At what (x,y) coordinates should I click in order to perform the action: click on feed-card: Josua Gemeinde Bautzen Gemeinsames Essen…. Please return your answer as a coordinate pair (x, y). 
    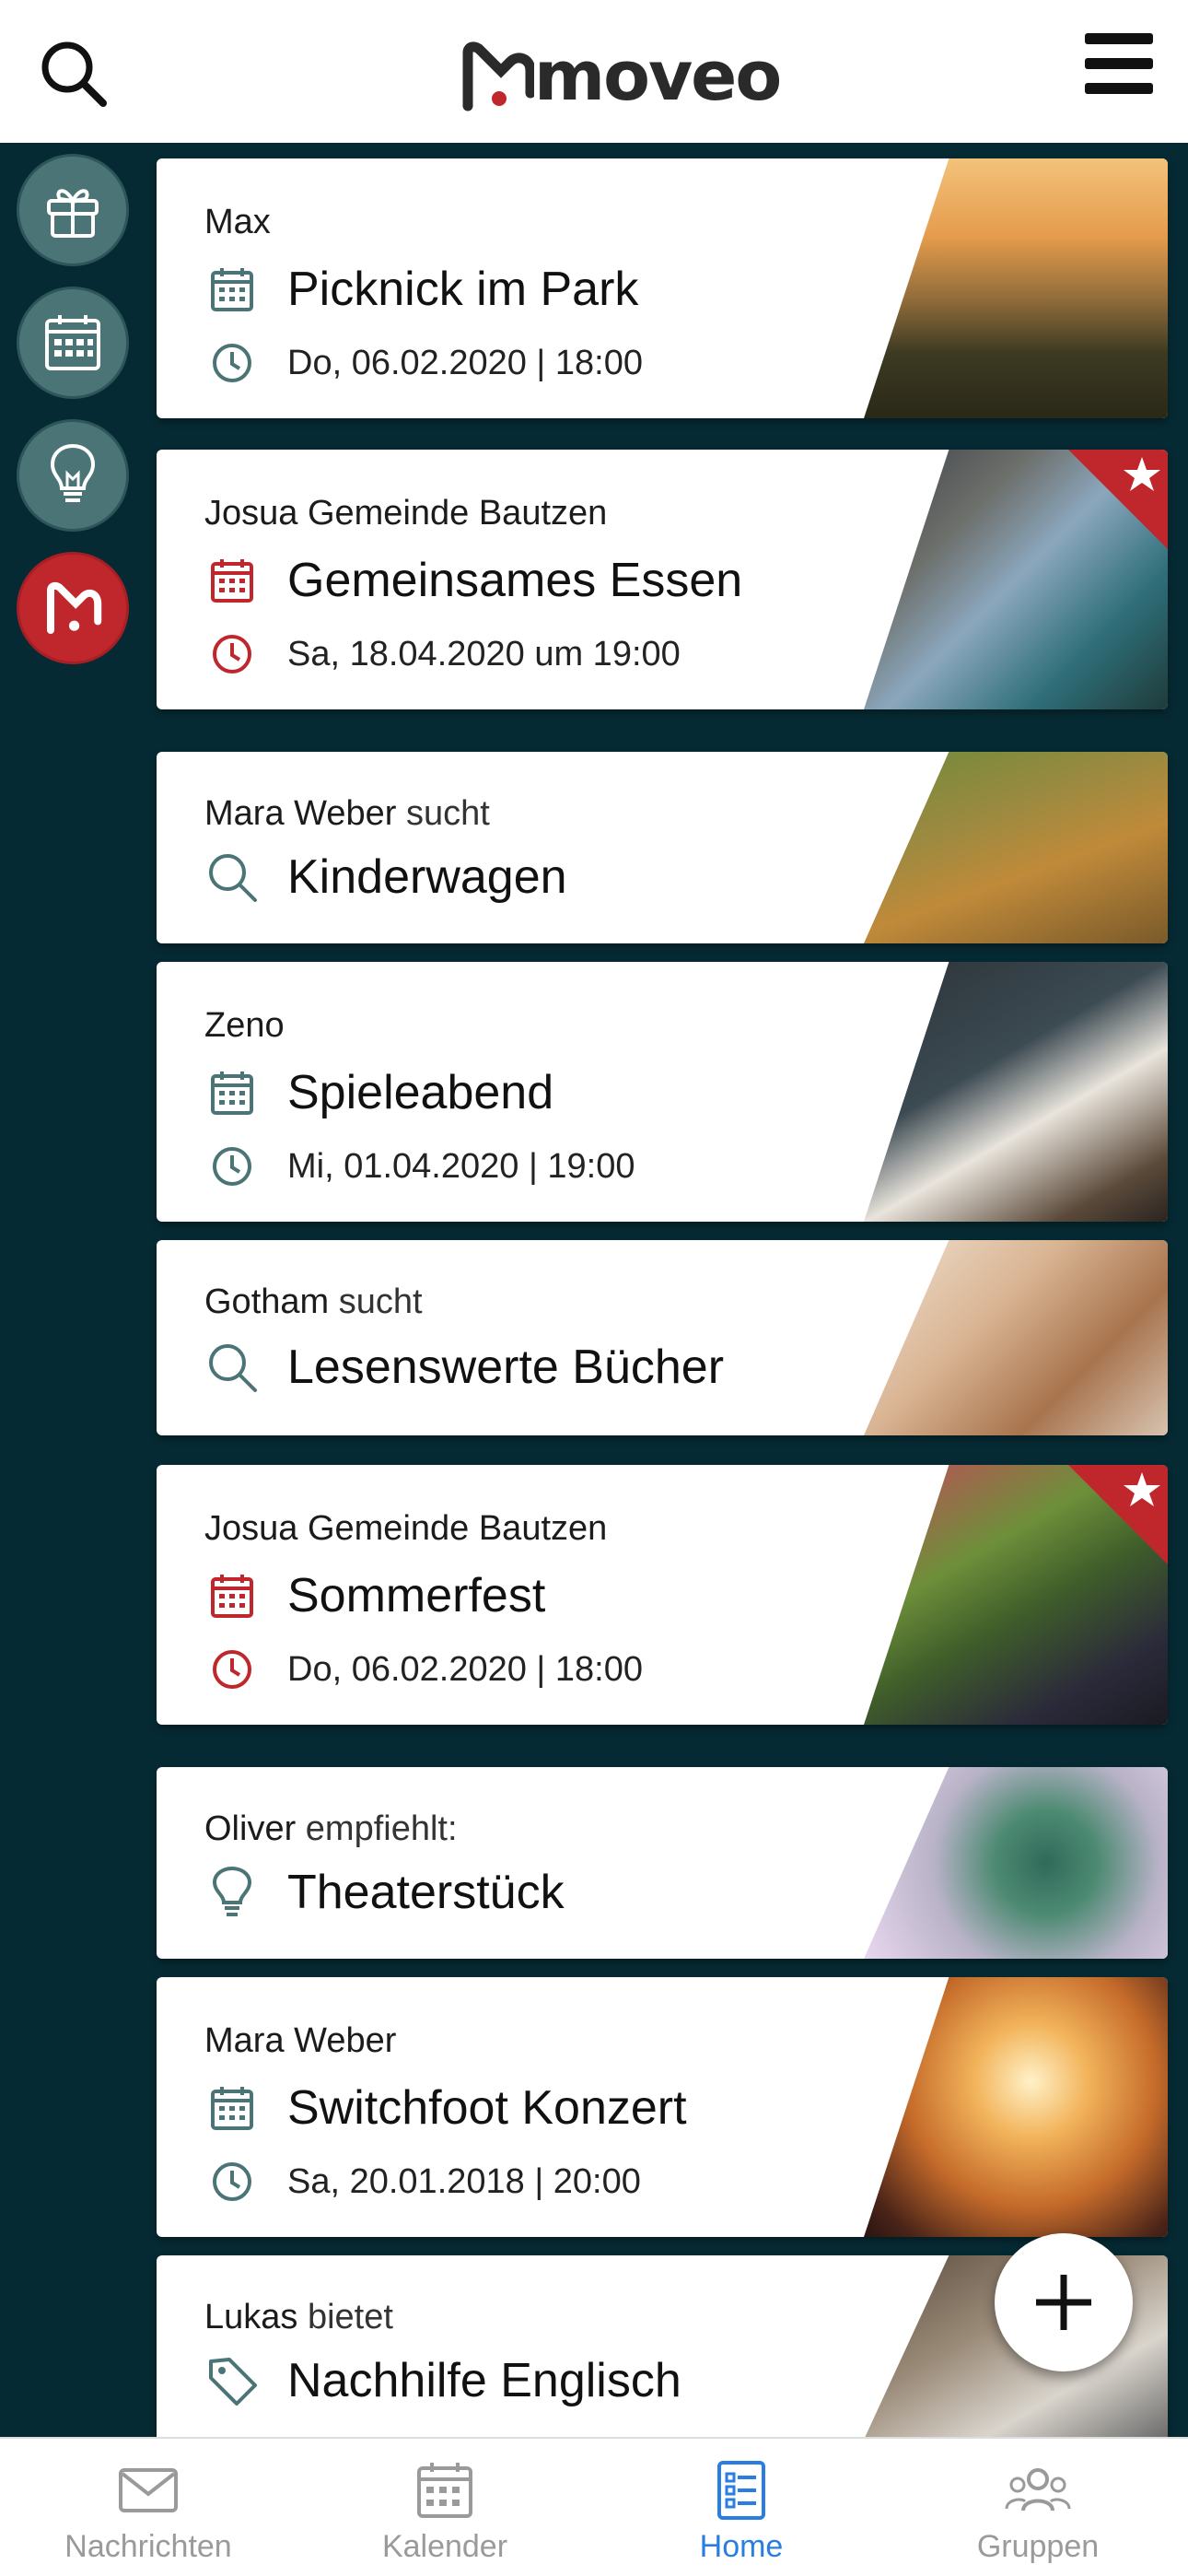
    Looking at the image, I should click on (662, 579).